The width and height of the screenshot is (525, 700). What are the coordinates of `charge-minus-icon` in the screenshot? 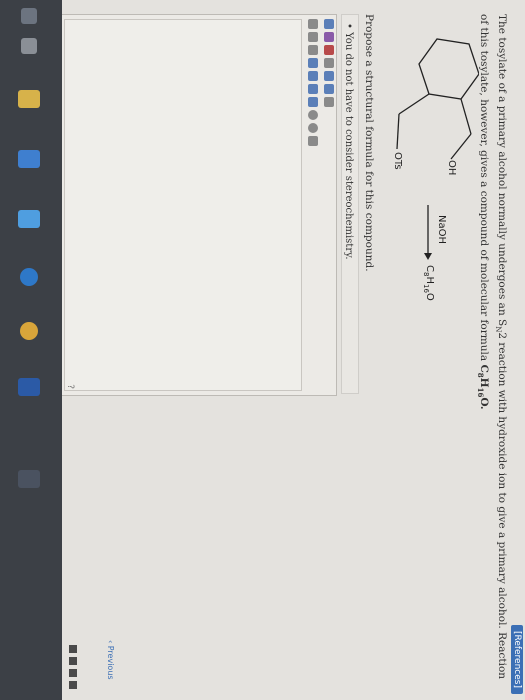 It's located at (313, 50).